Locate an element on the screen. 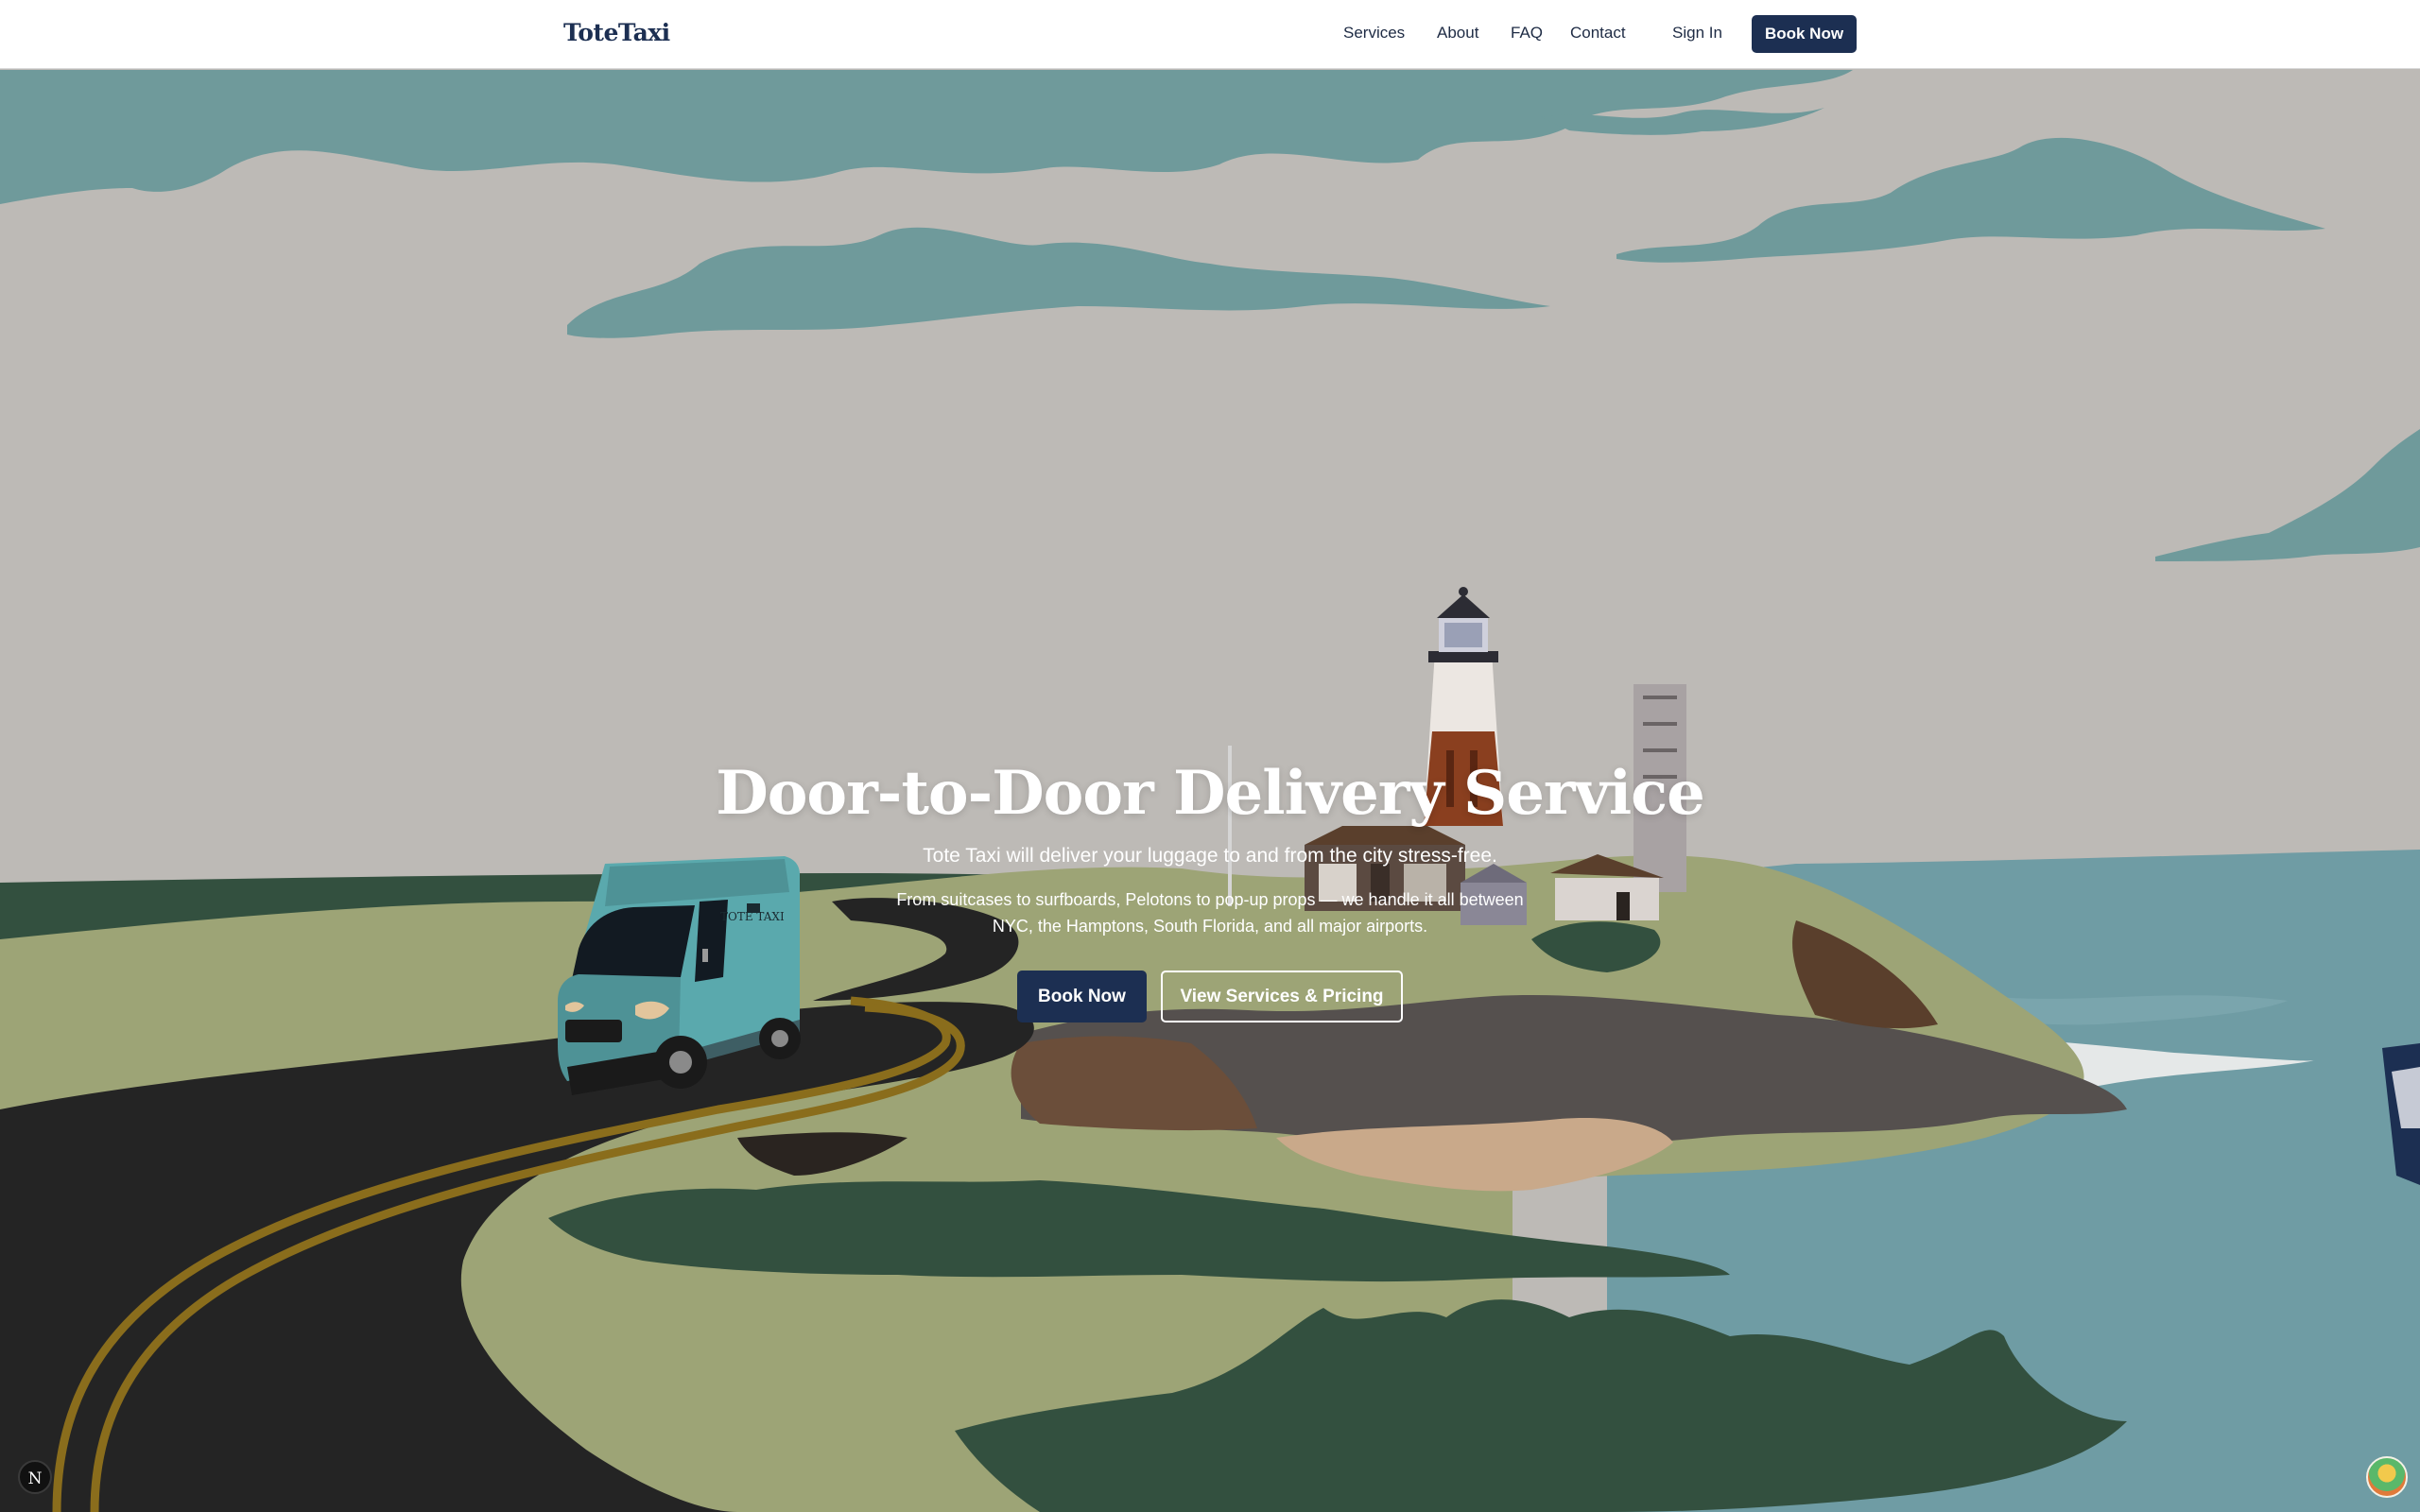 The image size is (2420, 1512). nav-link-services: Services is located at coordinates (1374, 33).